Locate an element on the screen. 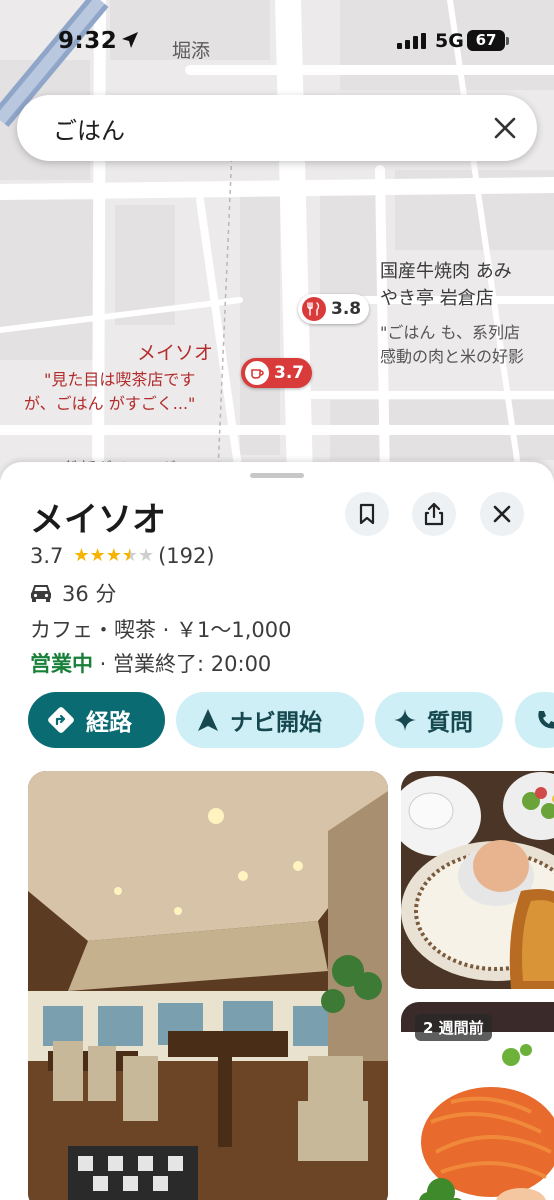 Image resolution: width=554 pixels, height=1200 pixels. map-pin-selected-cafe: 3.7 is located at coordinates (277, 373).